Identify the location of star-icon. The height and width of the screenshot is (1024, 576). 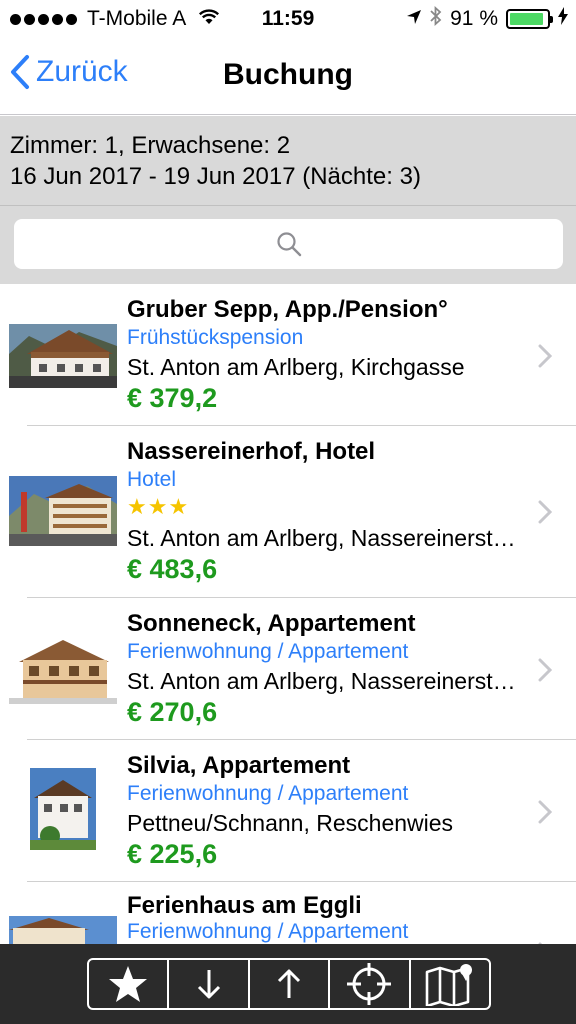
(128, 984).